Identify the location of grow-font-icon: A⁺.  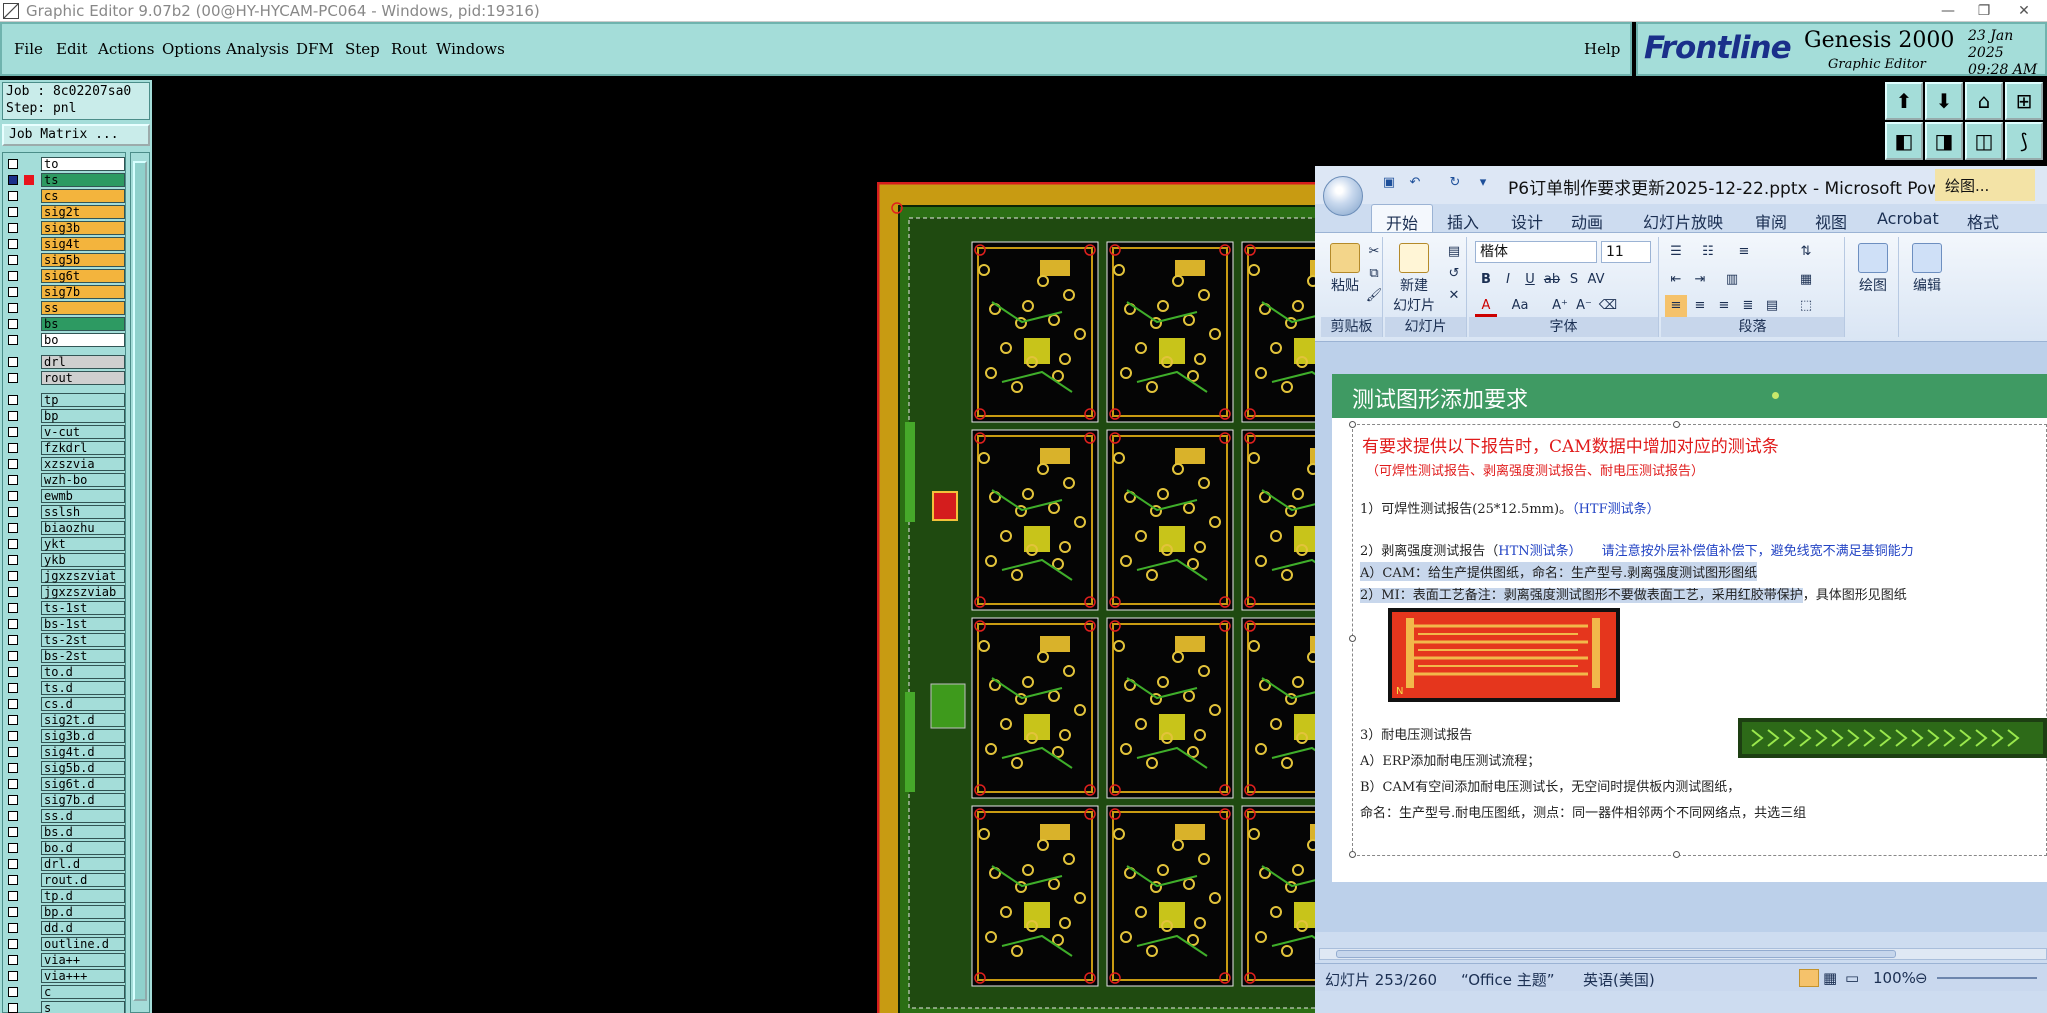
(1560, 306).